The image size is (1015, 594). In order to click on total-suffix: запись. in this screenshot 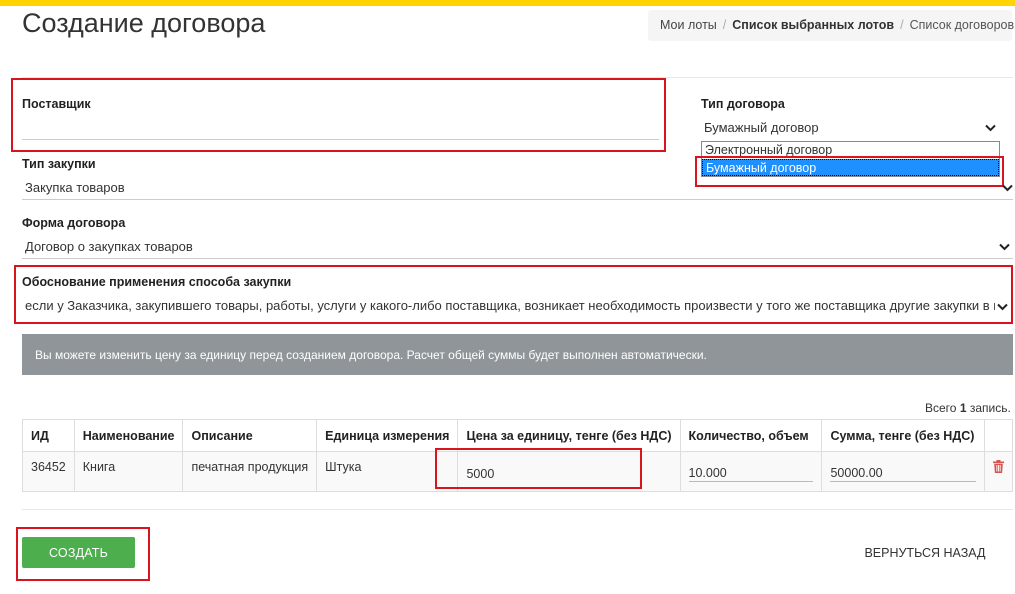, I will do `click(990, 408)`.